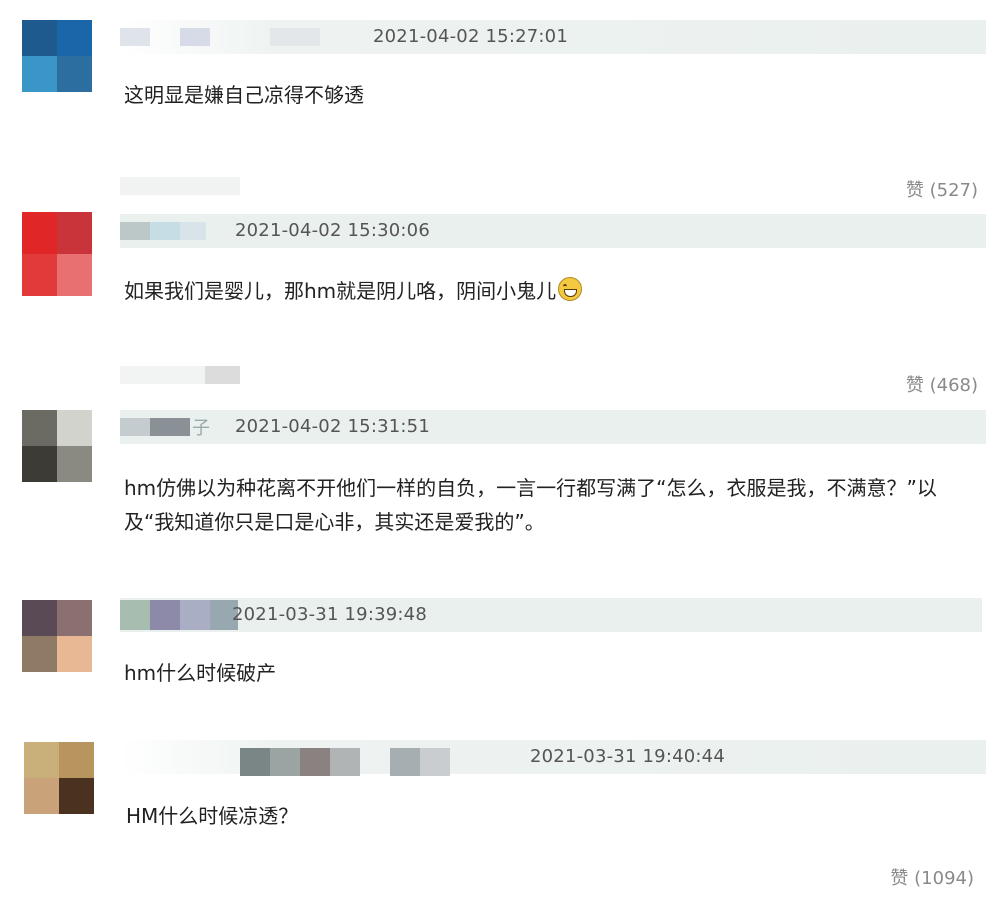  What do you see at coordinates (201, 428) in the screenshot?
I see `username-visible-char: 子` at bounding box center [201, 428].